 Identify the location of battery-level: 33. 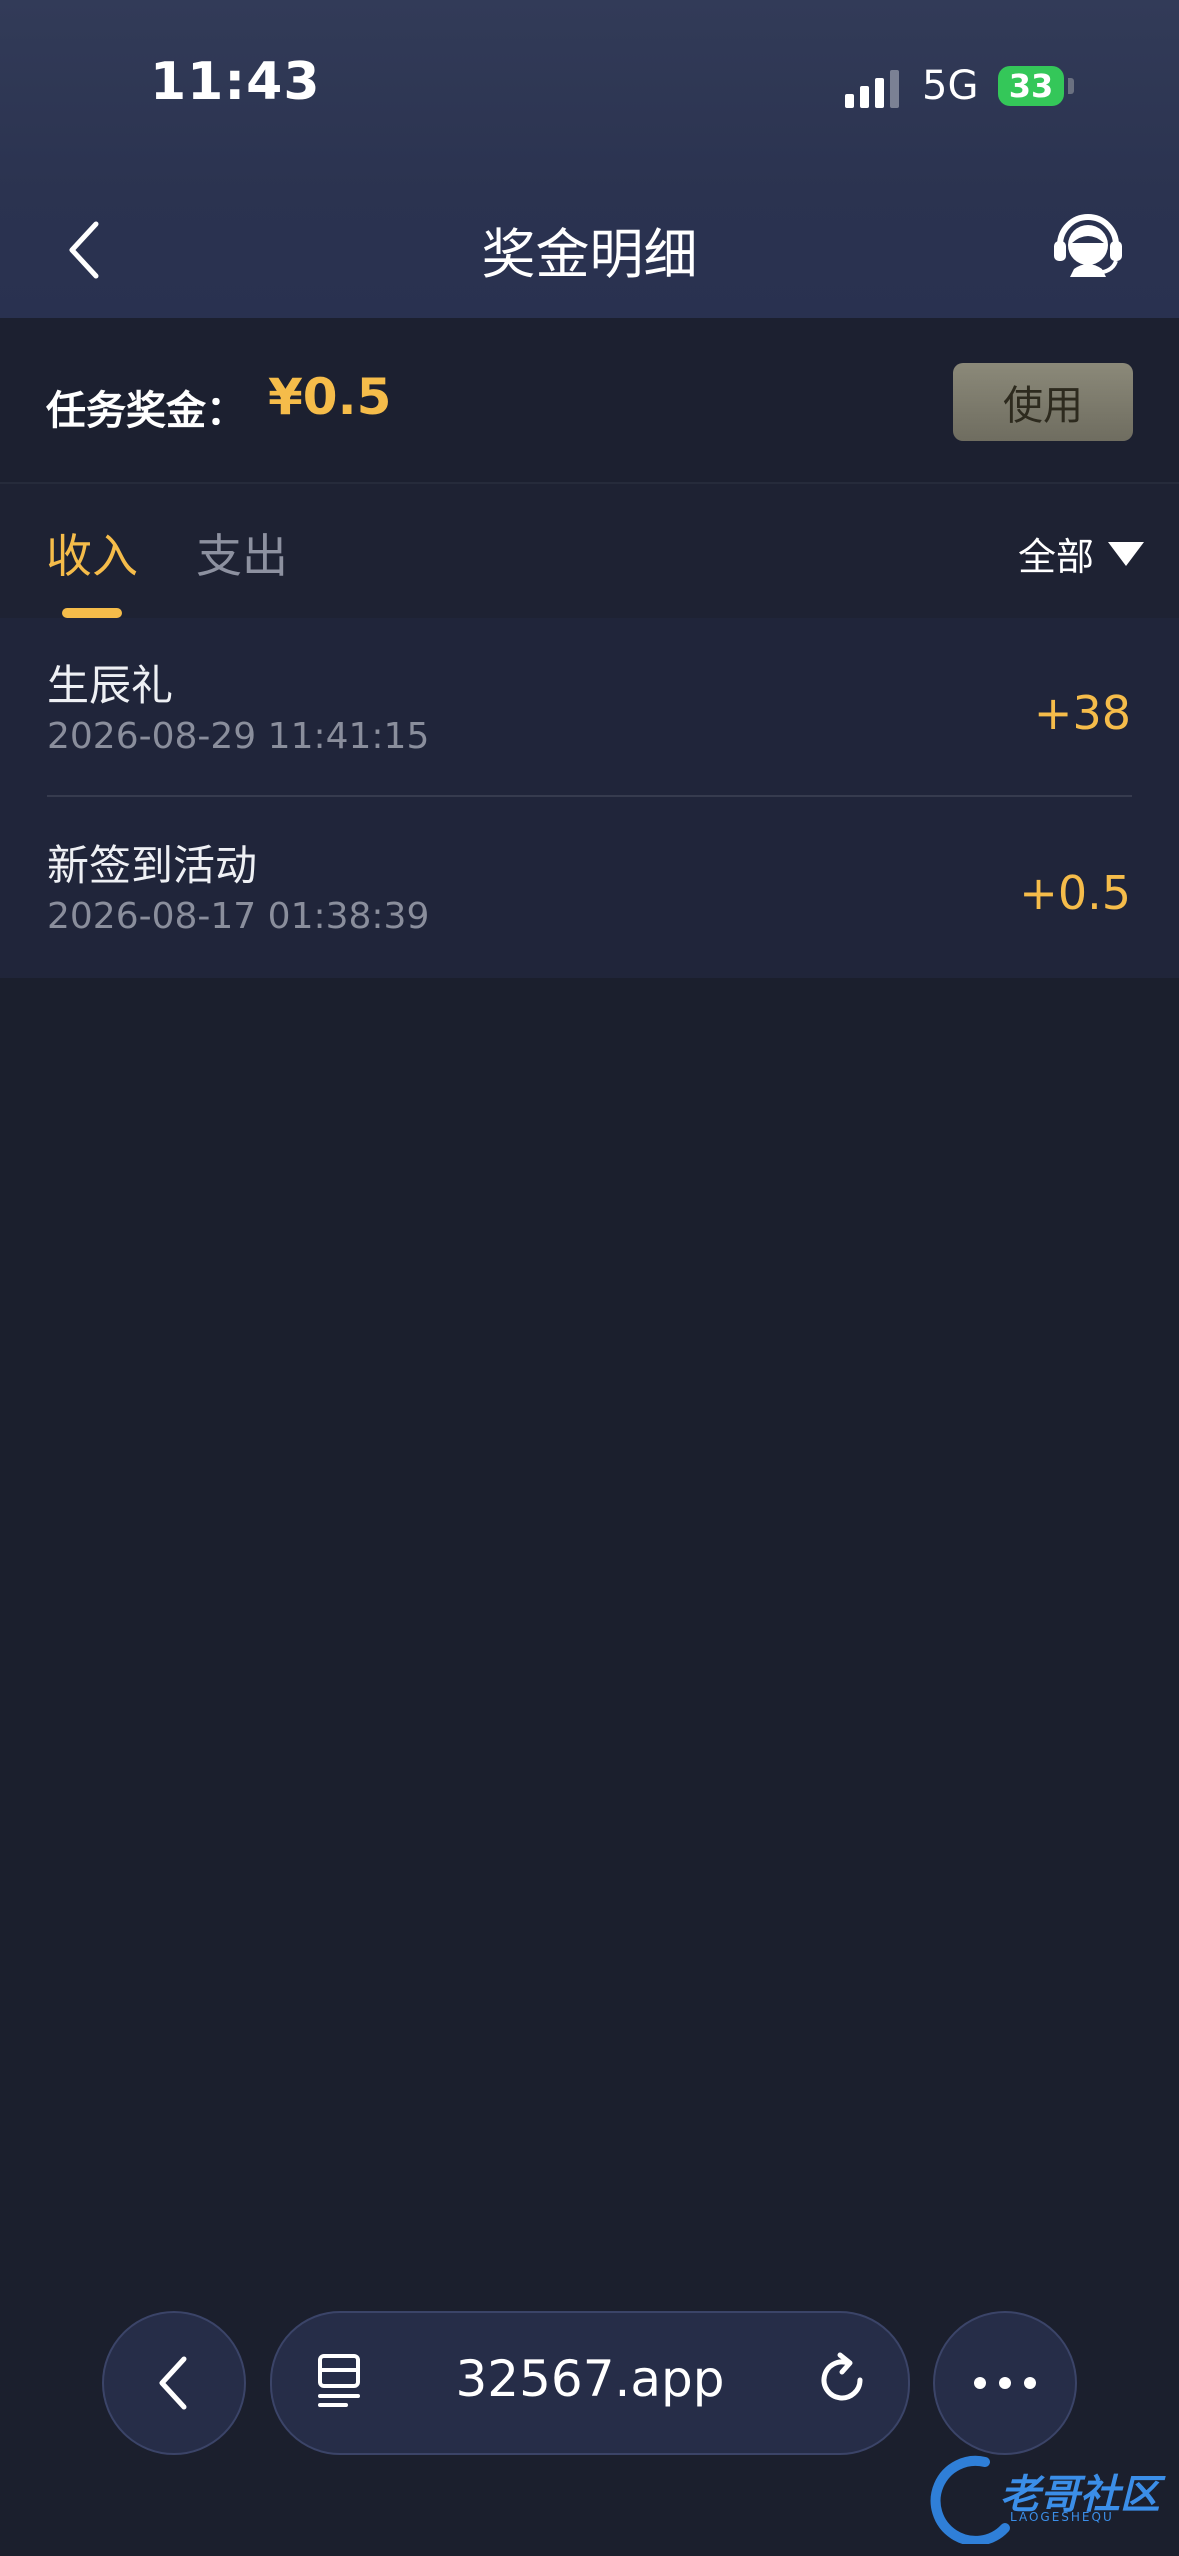
(1031, 86).